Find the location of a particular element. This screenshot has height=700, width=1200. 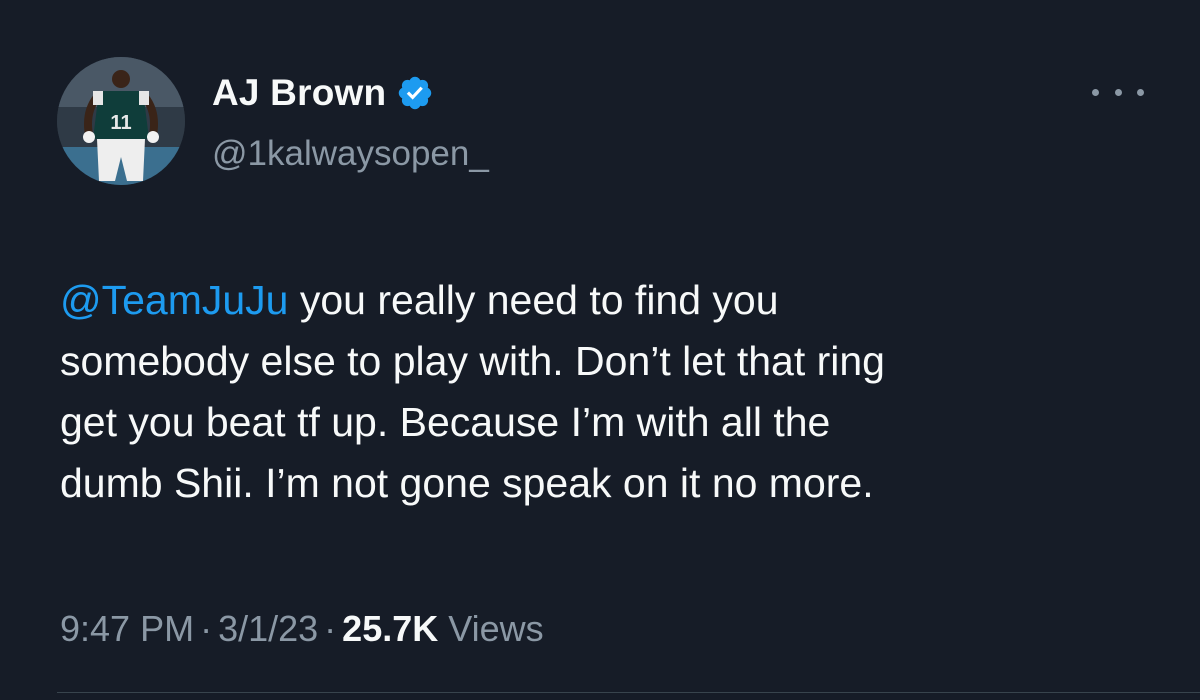

more-options-icon is located at coordinates (1118, 92).